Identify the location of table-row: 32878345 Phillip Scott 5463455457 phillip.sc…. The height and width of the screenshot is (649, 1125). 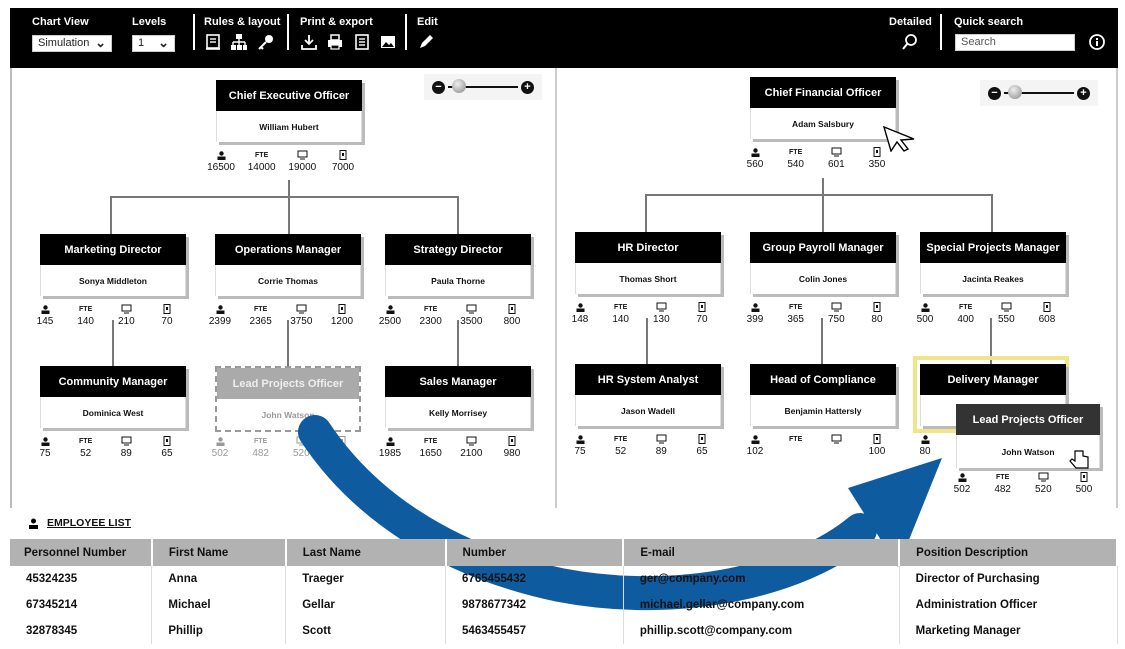
(564, 631).